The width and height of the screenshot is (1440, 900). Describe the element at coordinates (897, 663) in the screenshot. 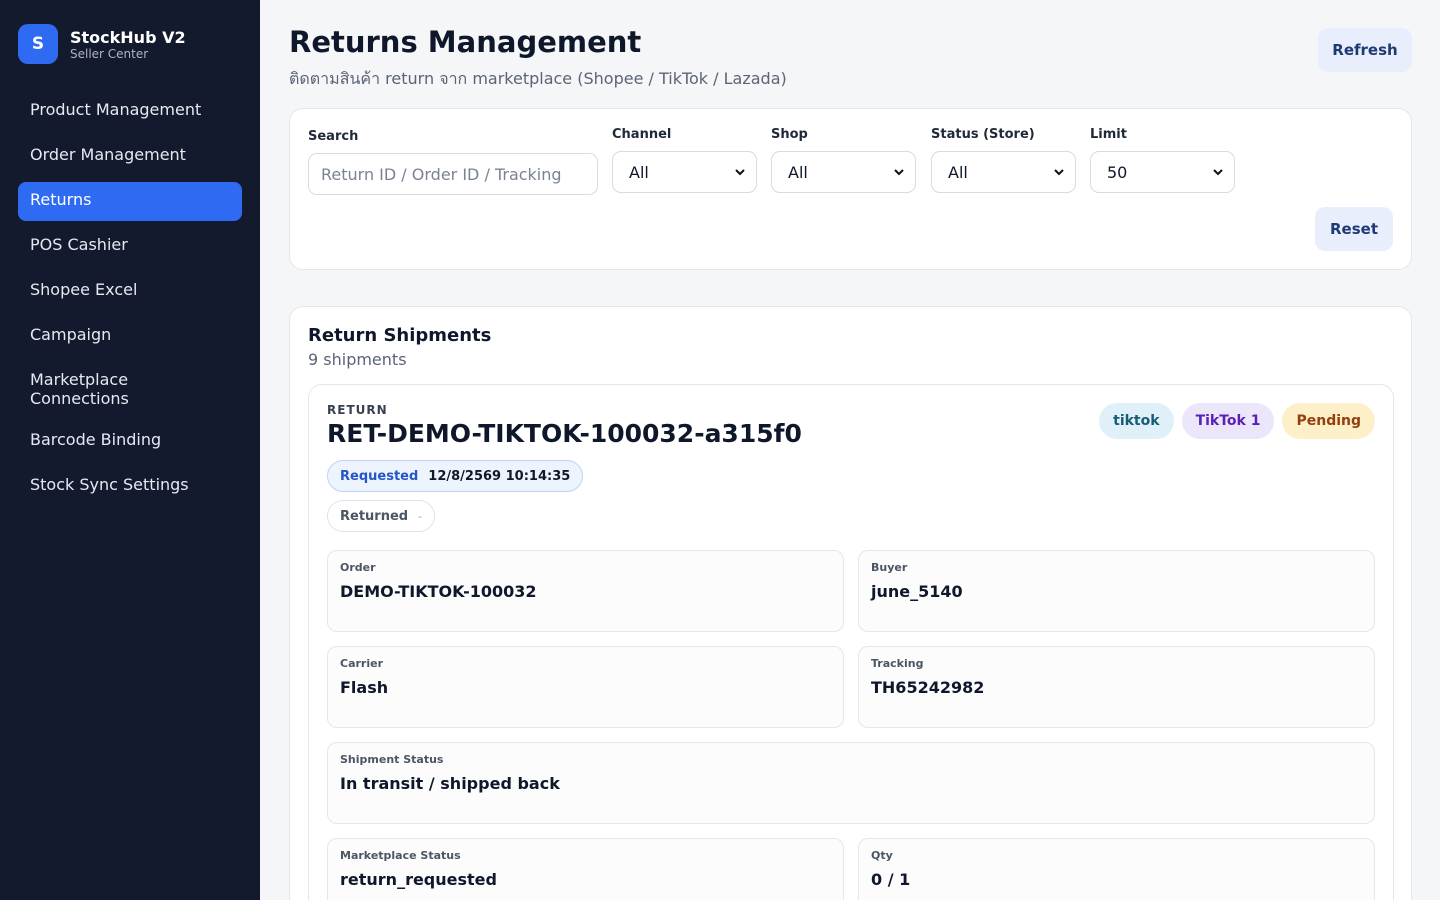

I see `tracking-label: Tracking` at that location.